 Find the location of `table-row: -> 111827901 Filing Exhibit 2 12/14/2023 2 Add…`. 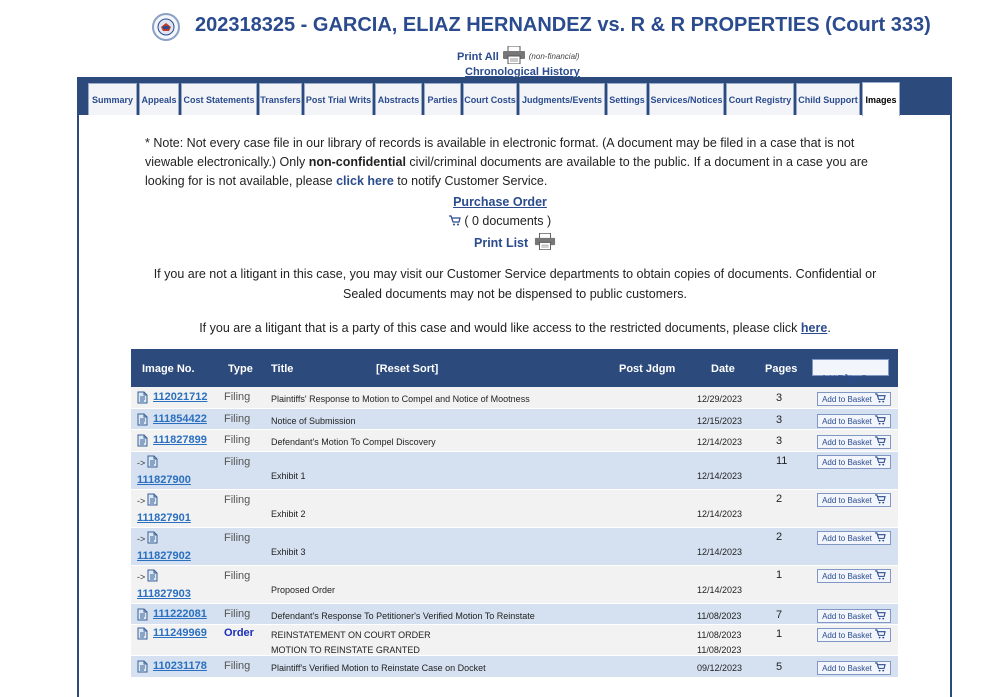

table-row: -> 111827901 Filing Exhibit 2 12/14/2023 2 Add… is located at coordinates (514, 509).